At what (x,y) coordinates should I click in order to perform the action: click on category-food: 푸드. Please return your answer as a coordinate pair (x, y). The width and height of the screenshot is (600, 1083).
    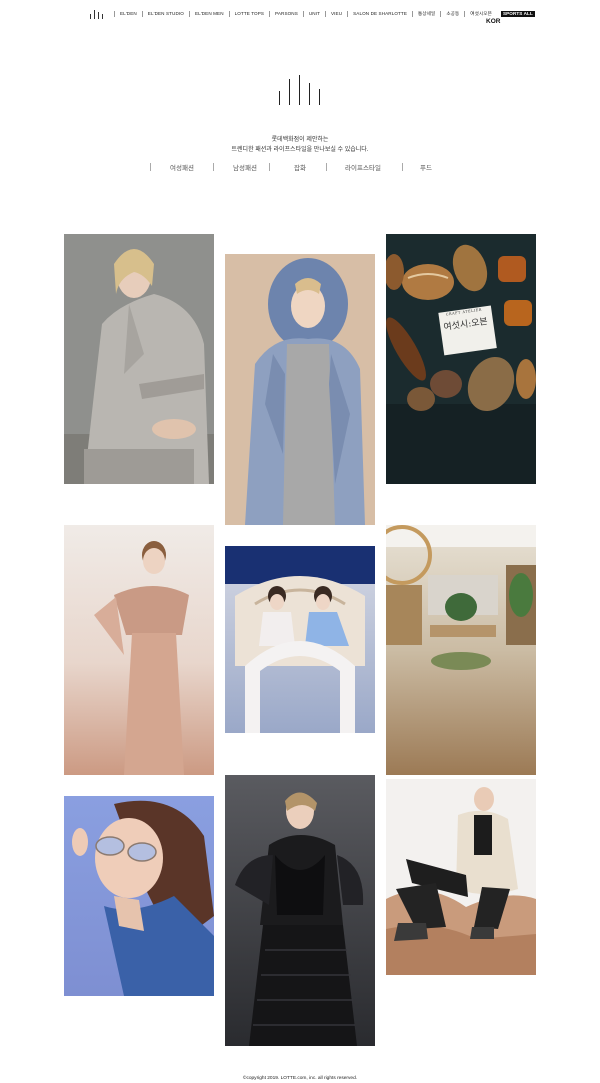
    Looking at the image, I should click on (426, 167).